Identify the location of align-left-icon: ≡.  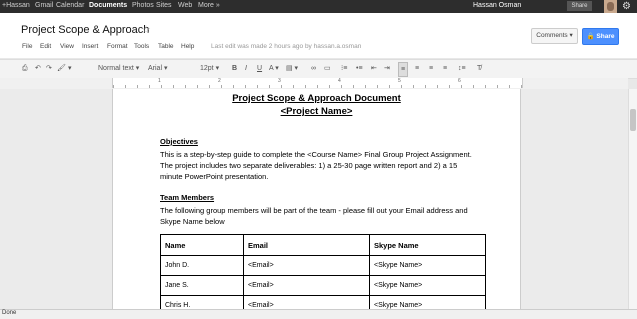
(403, 69).